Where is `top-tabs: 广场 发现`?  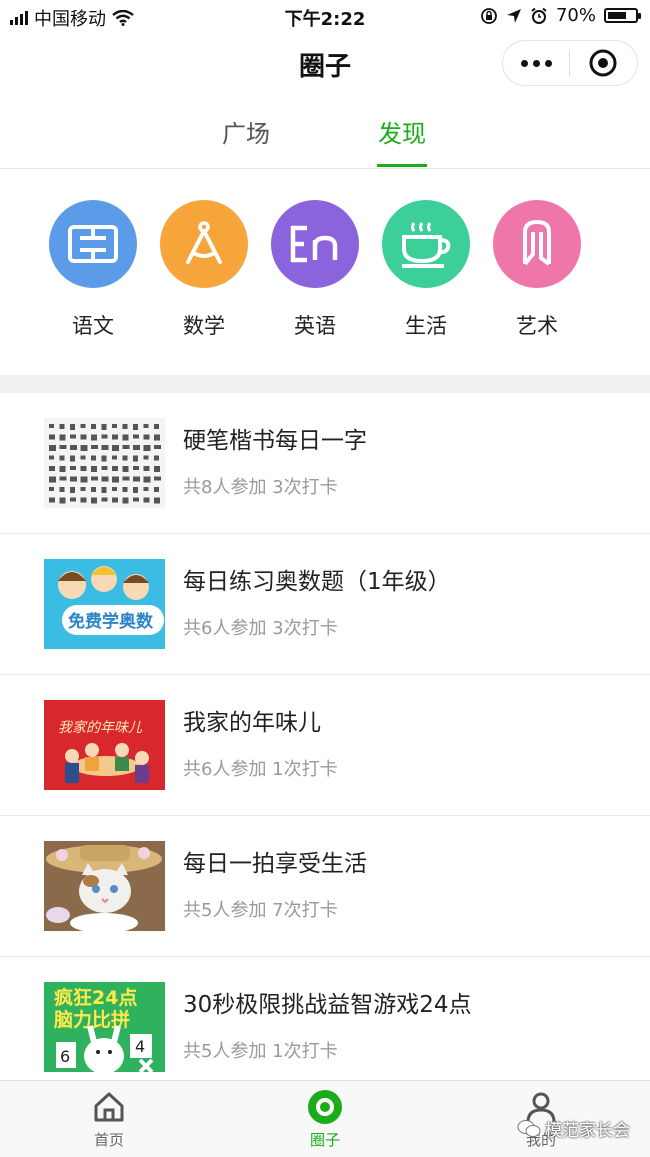
top-tabs: 广场 发现 is located at coordinates (325, 132).